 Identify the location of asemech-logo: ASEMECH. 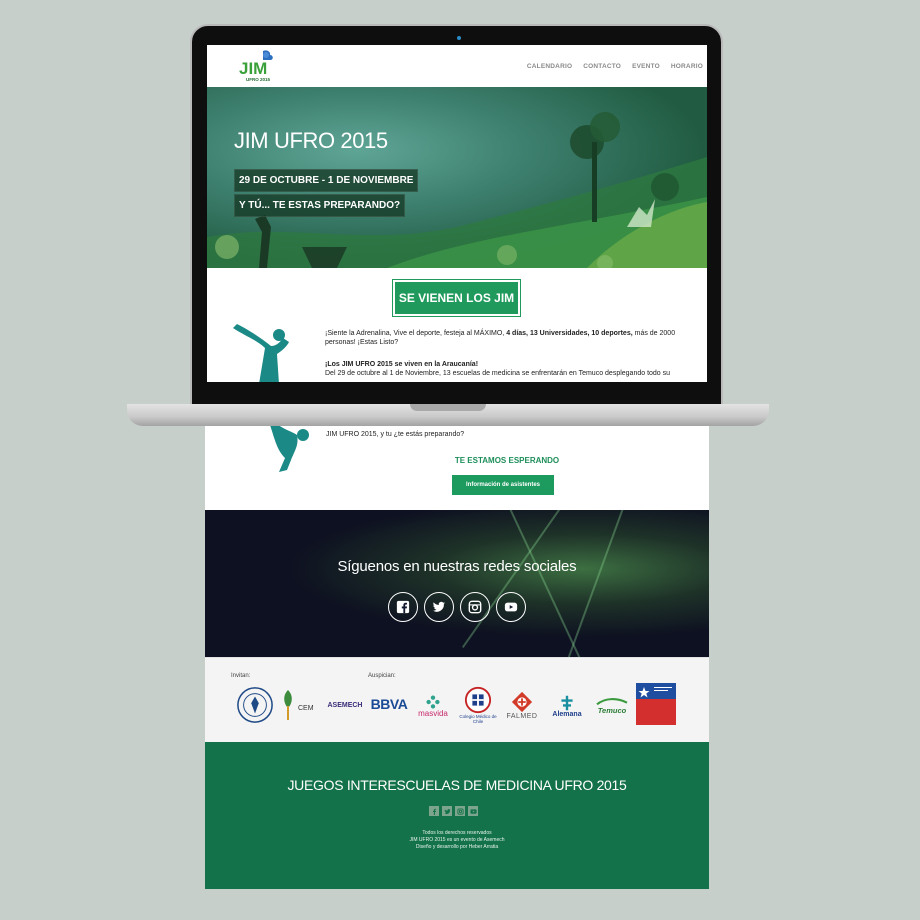
(345, 705).